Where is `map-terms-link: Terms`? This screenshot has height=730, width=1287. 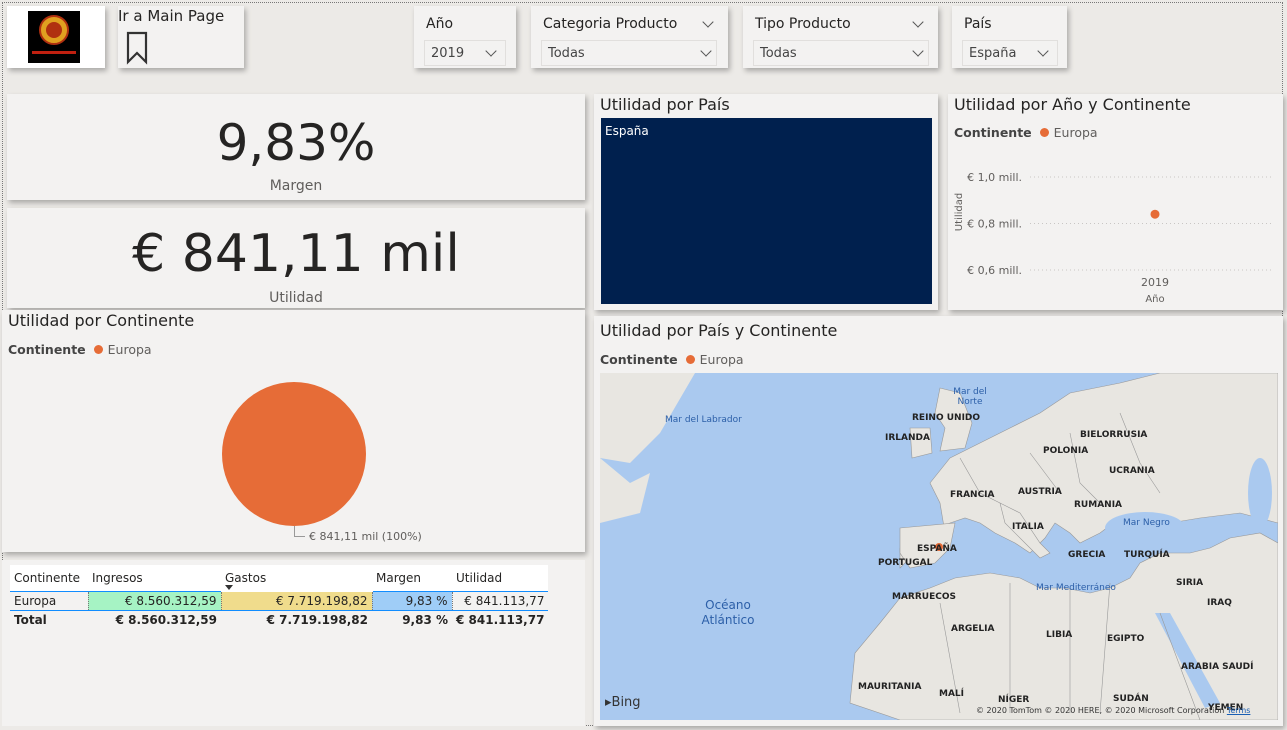 map-terms-link: Terms is located at coordinates (1239, 710).